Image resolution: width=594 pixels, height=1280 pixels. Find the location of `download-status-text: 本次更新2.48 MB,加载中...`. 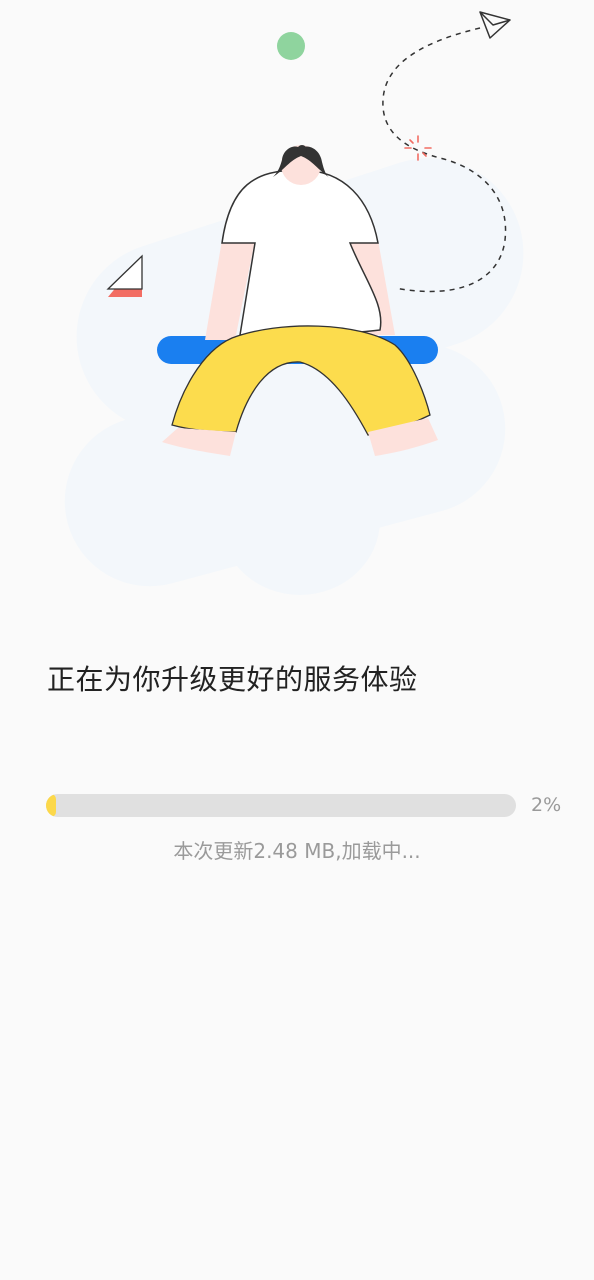

download-status-text: 本次更新2.48 MB,加载中... is located at coordinates (297, 851).